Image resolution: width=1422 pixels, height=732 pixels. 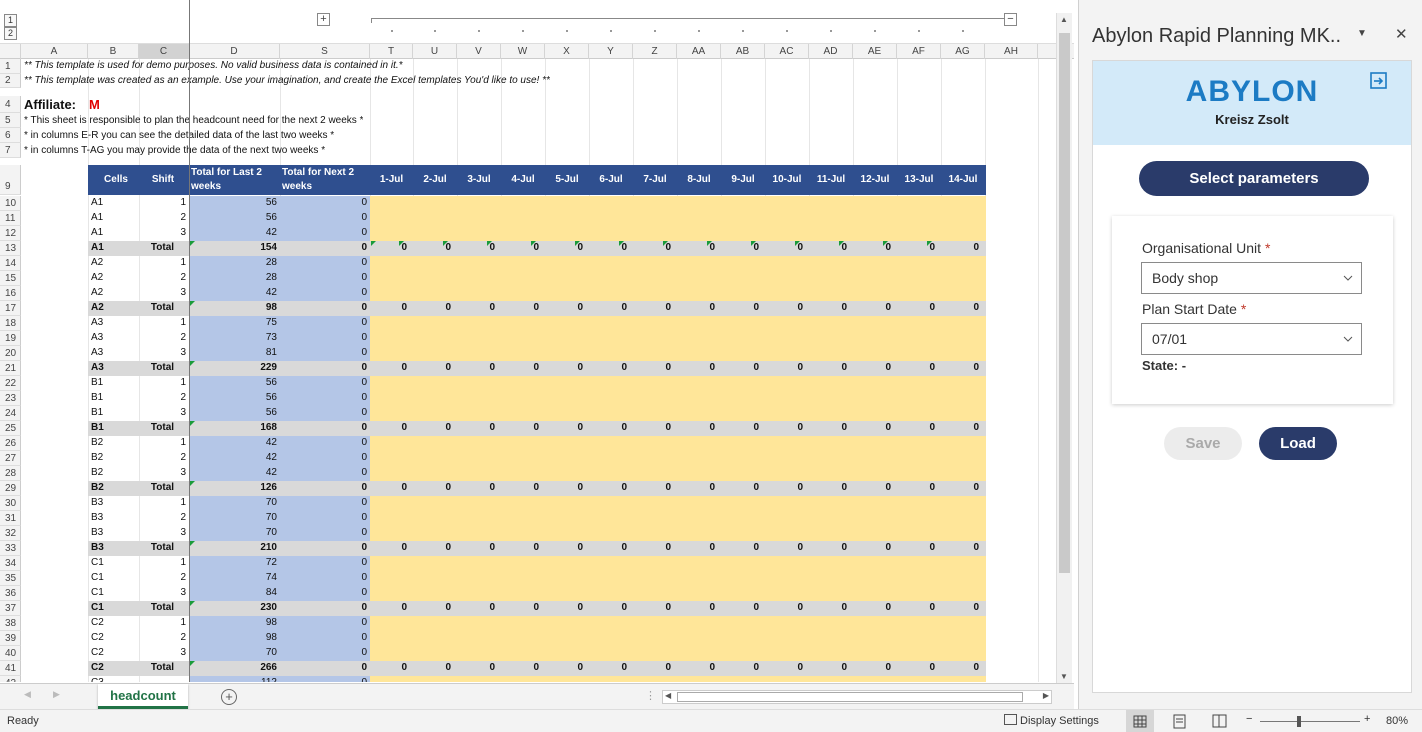 What do you see at coordinates (1010, 19) in the screenshot?
I see `collapse-group-button: −` at bounding box center [1010, 19].